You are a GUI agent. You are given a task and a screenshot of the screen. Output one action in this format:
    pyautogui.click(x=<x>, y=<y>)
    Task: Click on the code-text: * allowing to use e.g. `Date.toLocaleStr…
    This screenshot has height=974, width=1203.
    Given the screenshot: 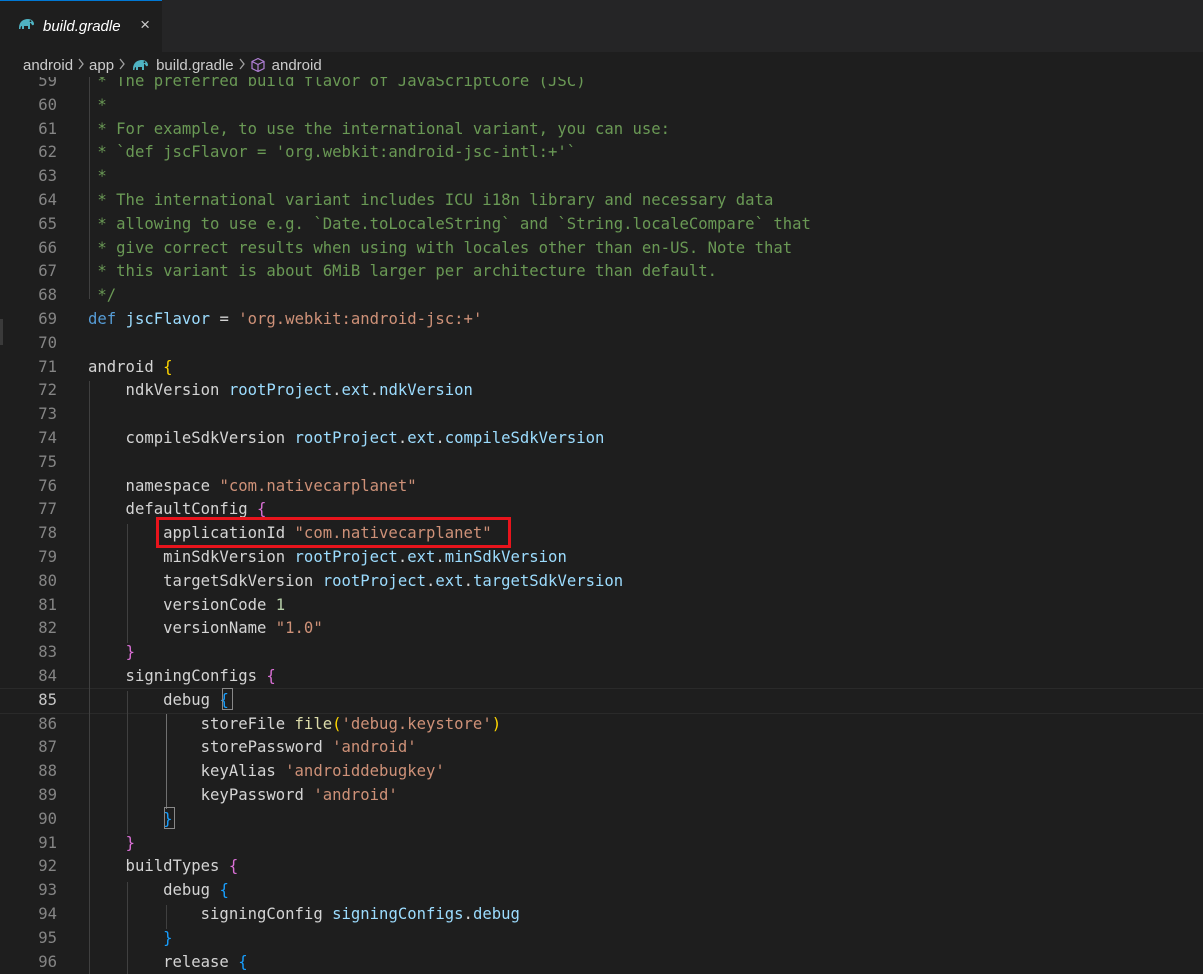 What is the action you would take?
    pyautogui.click(x=449, y=225)
    